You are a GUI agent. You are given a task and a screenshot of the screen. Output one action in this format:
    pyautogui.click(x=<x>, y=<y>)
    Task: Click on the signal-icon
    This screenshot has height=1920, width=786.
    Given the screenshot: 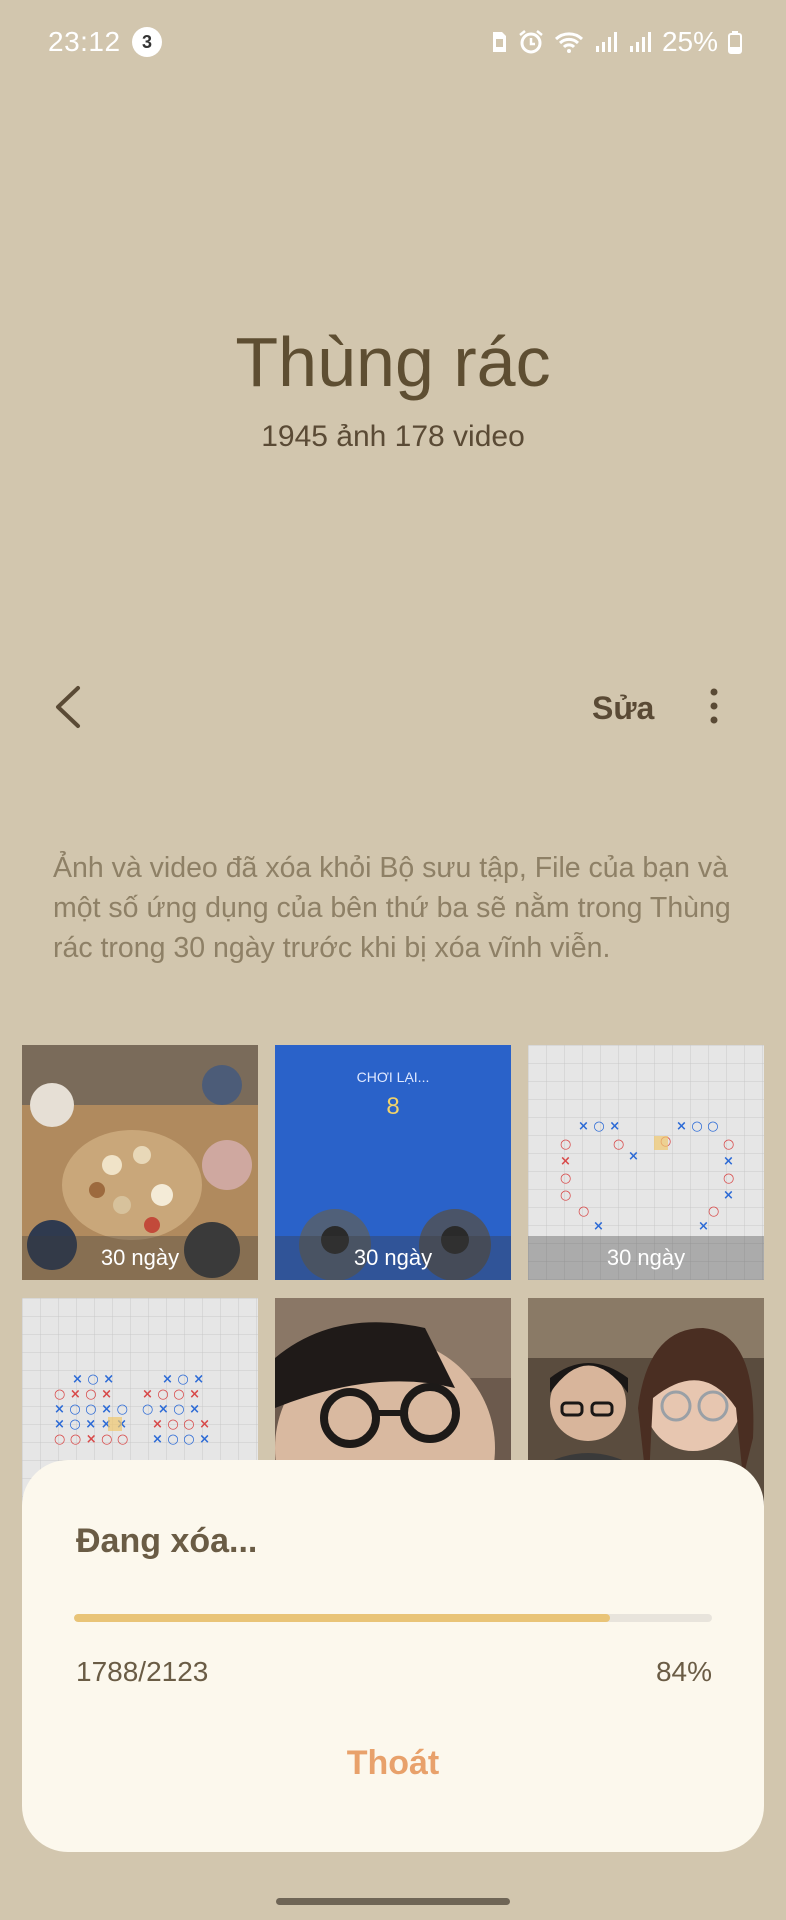 What is the action you would take?
    pyautogui.click(x=606, y=42)
    